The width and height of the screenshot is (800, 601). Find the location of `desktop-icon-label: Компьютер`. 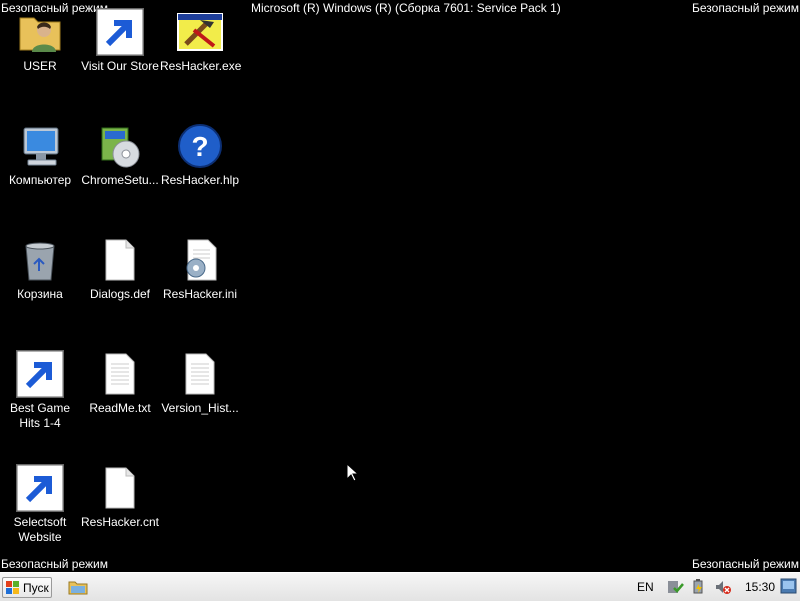

desktop-icon-label: Компьютер is located at coordinates (40, 180).